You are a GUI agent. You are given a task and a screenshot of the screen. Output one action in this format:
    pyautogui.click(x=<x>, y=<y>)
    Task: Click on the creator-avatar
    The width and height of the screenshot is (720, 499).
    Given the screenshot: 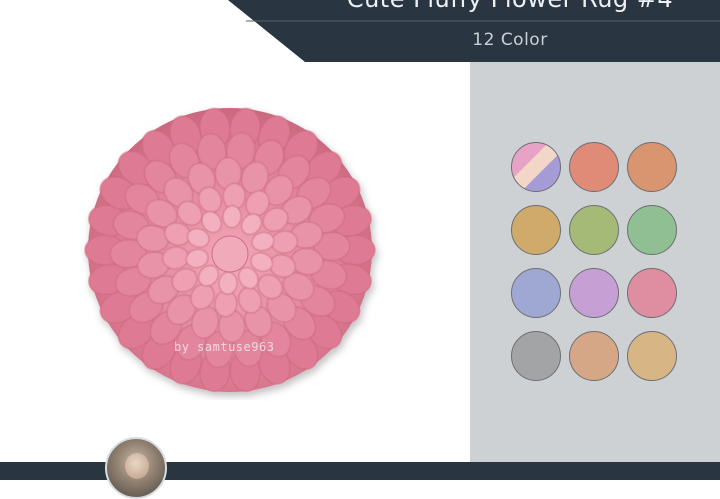 What is the action you would take?
    pyautogui.click(x=136, y=468)
    